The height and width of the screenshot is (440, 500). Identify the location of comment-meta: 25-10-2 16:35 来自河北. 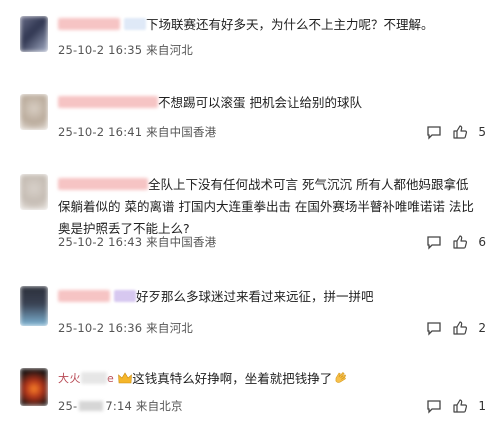
(125, 50).